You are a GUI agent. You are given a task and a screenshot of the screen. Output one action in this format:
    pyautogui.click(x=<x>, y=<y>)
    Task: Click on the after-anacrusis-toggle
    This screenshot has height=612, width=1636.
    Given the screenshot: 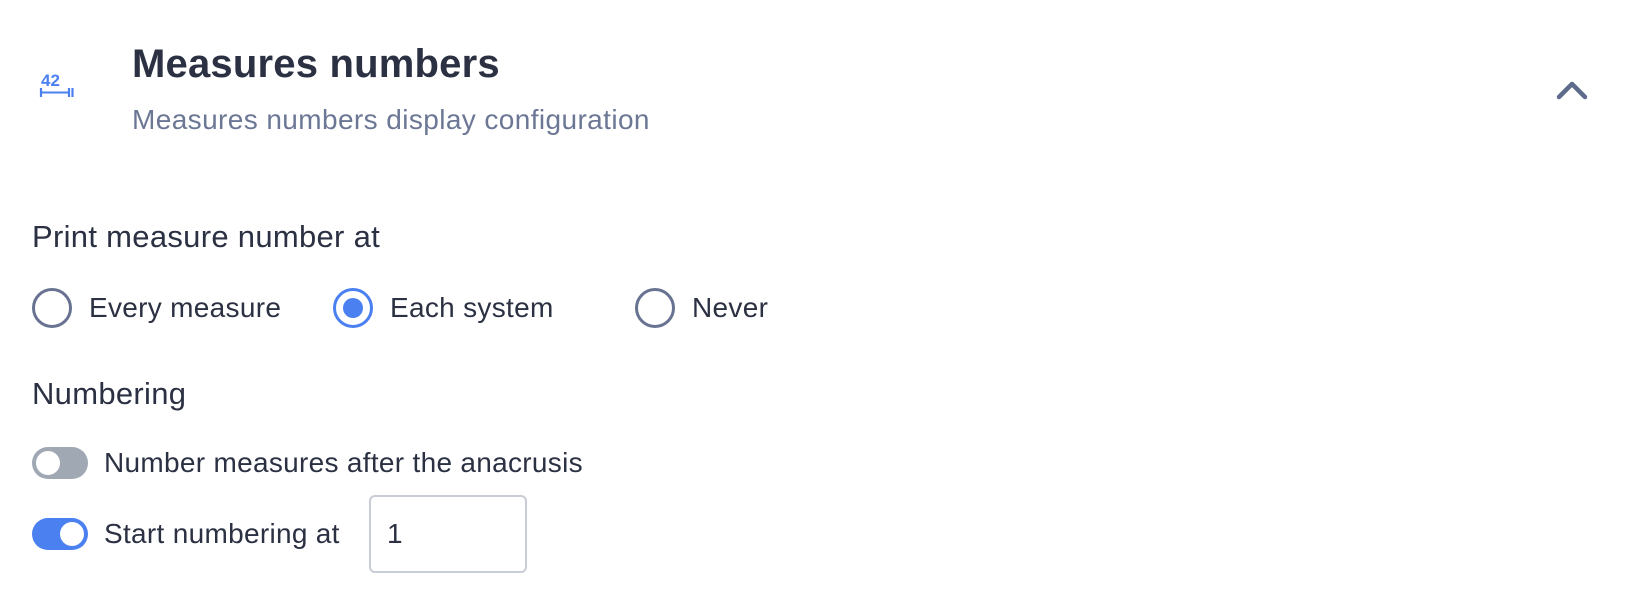 What is the action you would take?
    pyautogui.click(x=60, y=463)
    